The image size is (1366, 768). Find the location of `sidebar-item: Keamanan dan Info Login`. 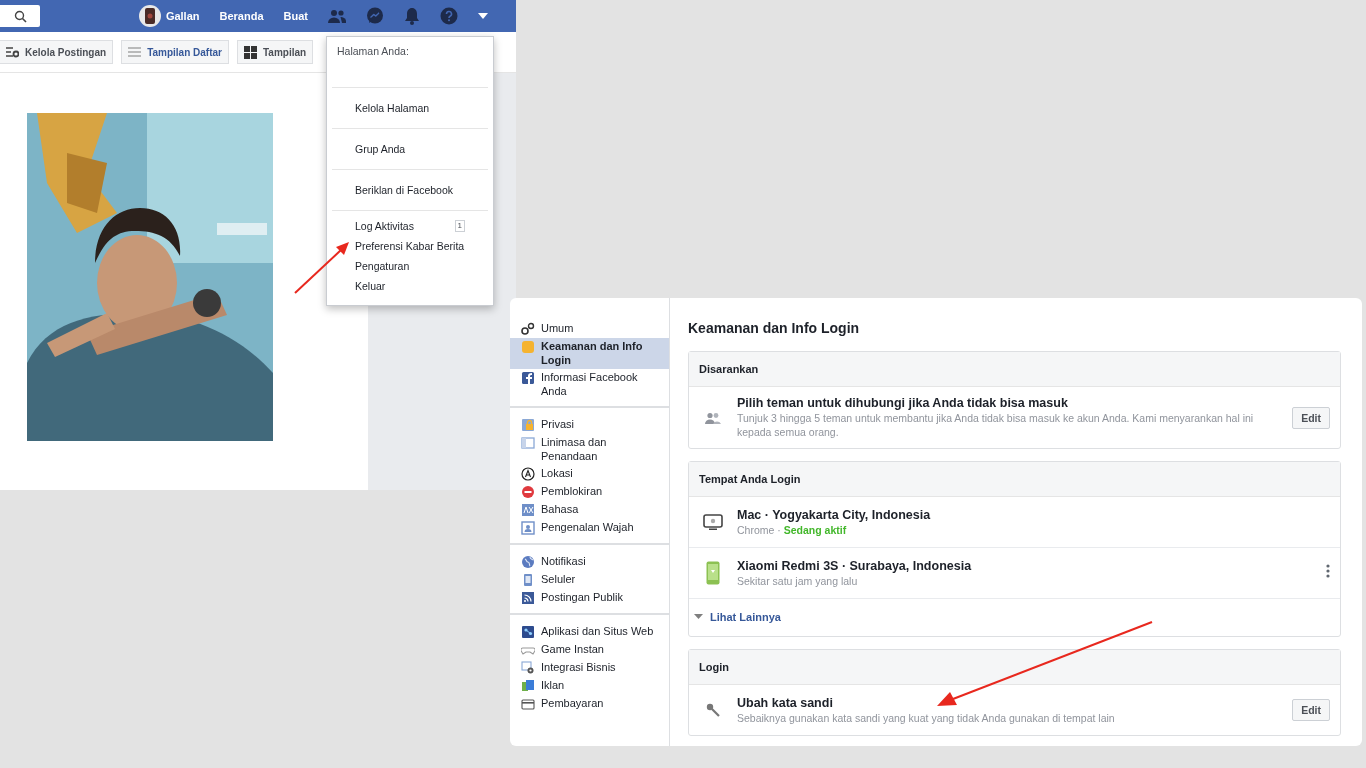

sidebar-item: Keamanan dan Info Login is located at coordinates (589, 353).